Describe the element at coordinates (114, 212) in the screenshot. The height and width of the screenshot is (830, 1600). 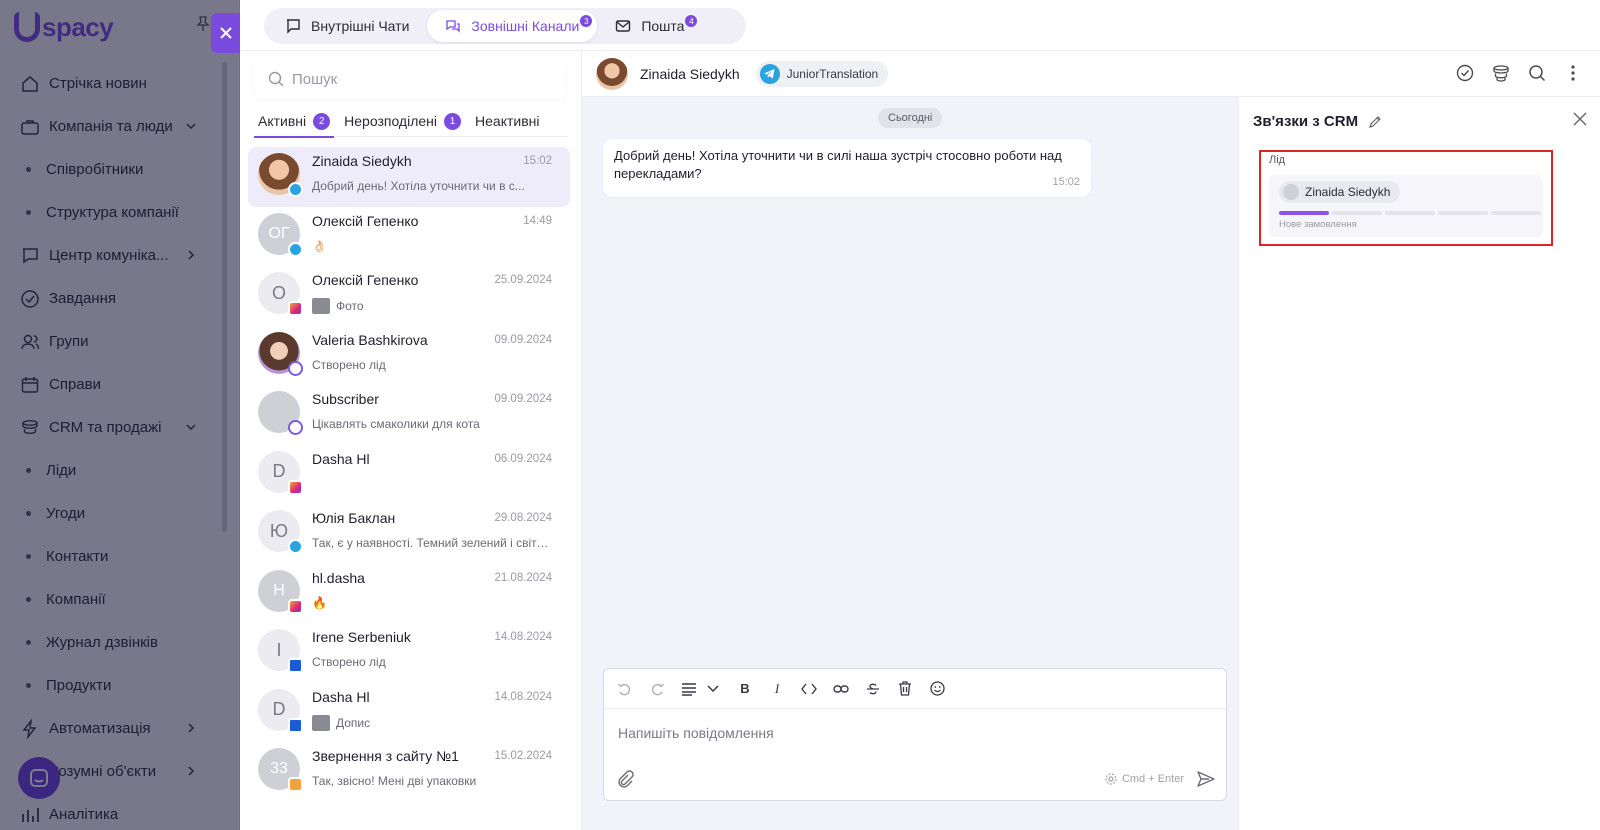
I see `sidebar-item: Структура компанії` at that location.